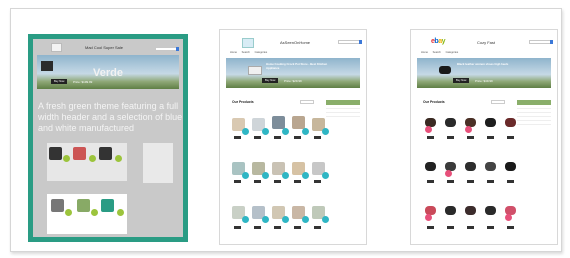  What do you see at coordinates (104, 47) in the screenshot?
I see `store-title: Mad Cool Super Sale` at bounding box center [104, 47].